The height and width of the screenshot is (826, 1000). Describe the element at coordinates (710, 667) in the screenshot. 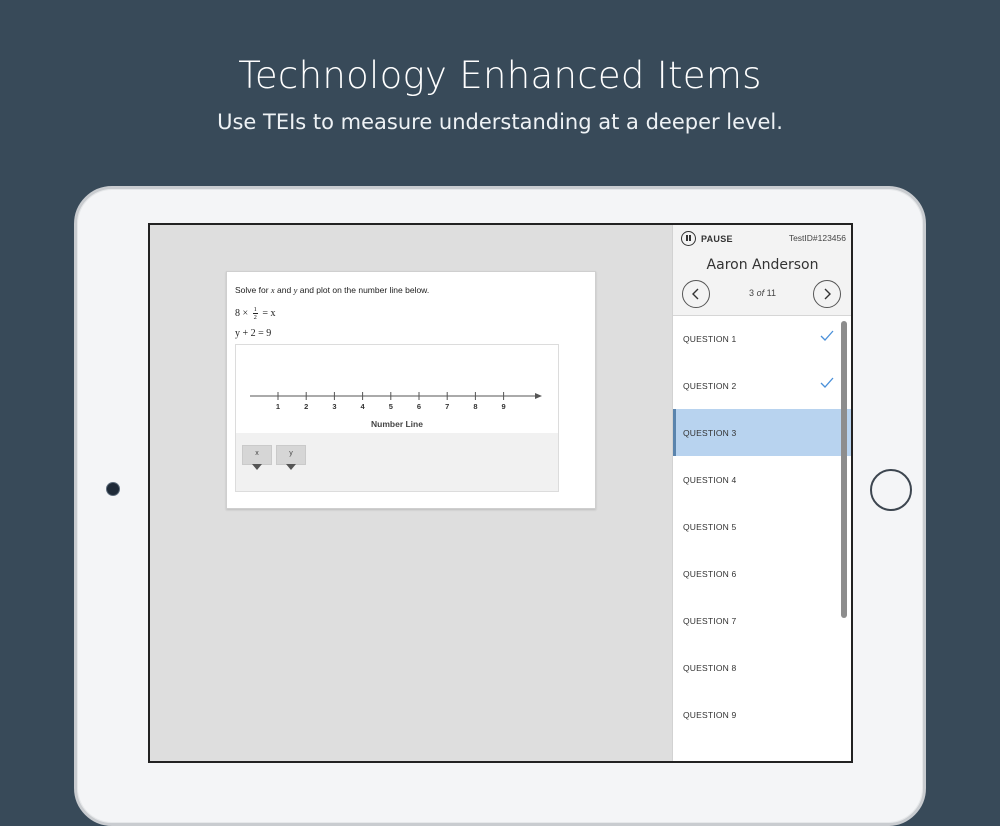

I see `question-label: QUESTION 8` at that location.